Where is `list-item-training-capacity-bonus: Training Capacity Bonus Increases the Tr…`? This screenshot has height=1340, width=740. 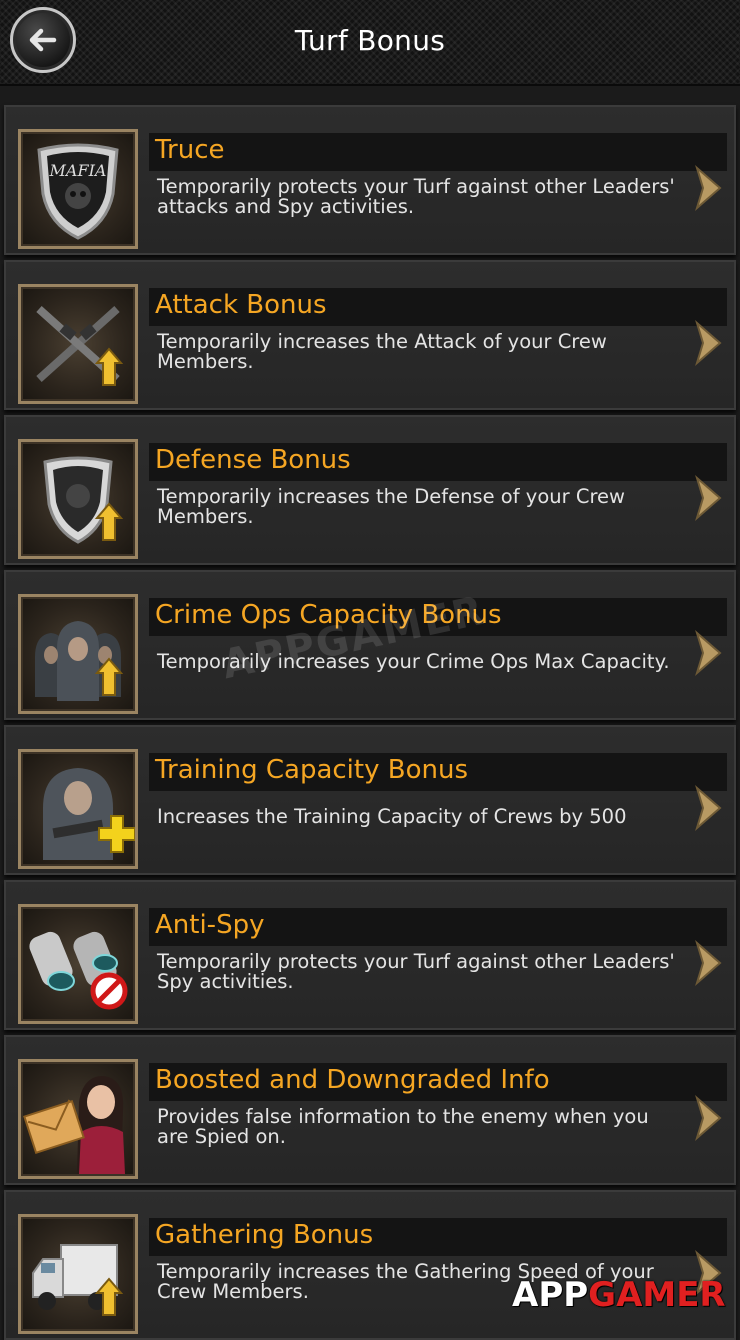
list-item-training-capacity-bonus: Training Capacity Bonus Increases the Tr… is located at coordinates (370, 800).